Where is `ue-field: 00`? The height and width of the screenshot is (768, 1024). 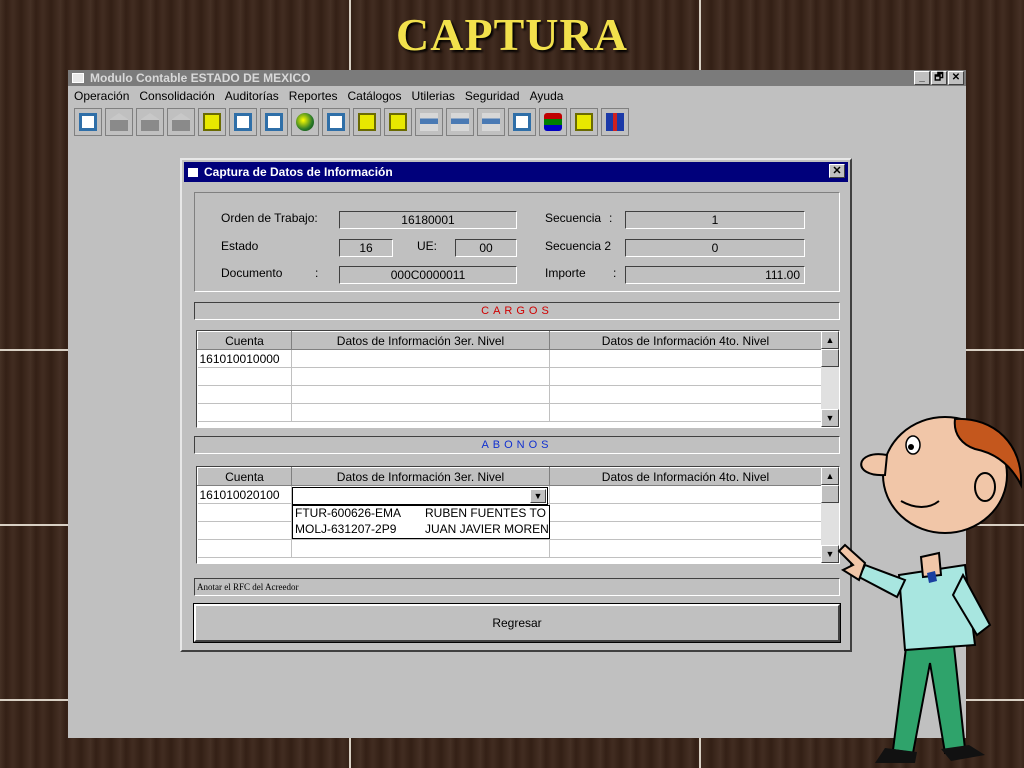
ue-field: 00 is located at coordinates (486, 248).